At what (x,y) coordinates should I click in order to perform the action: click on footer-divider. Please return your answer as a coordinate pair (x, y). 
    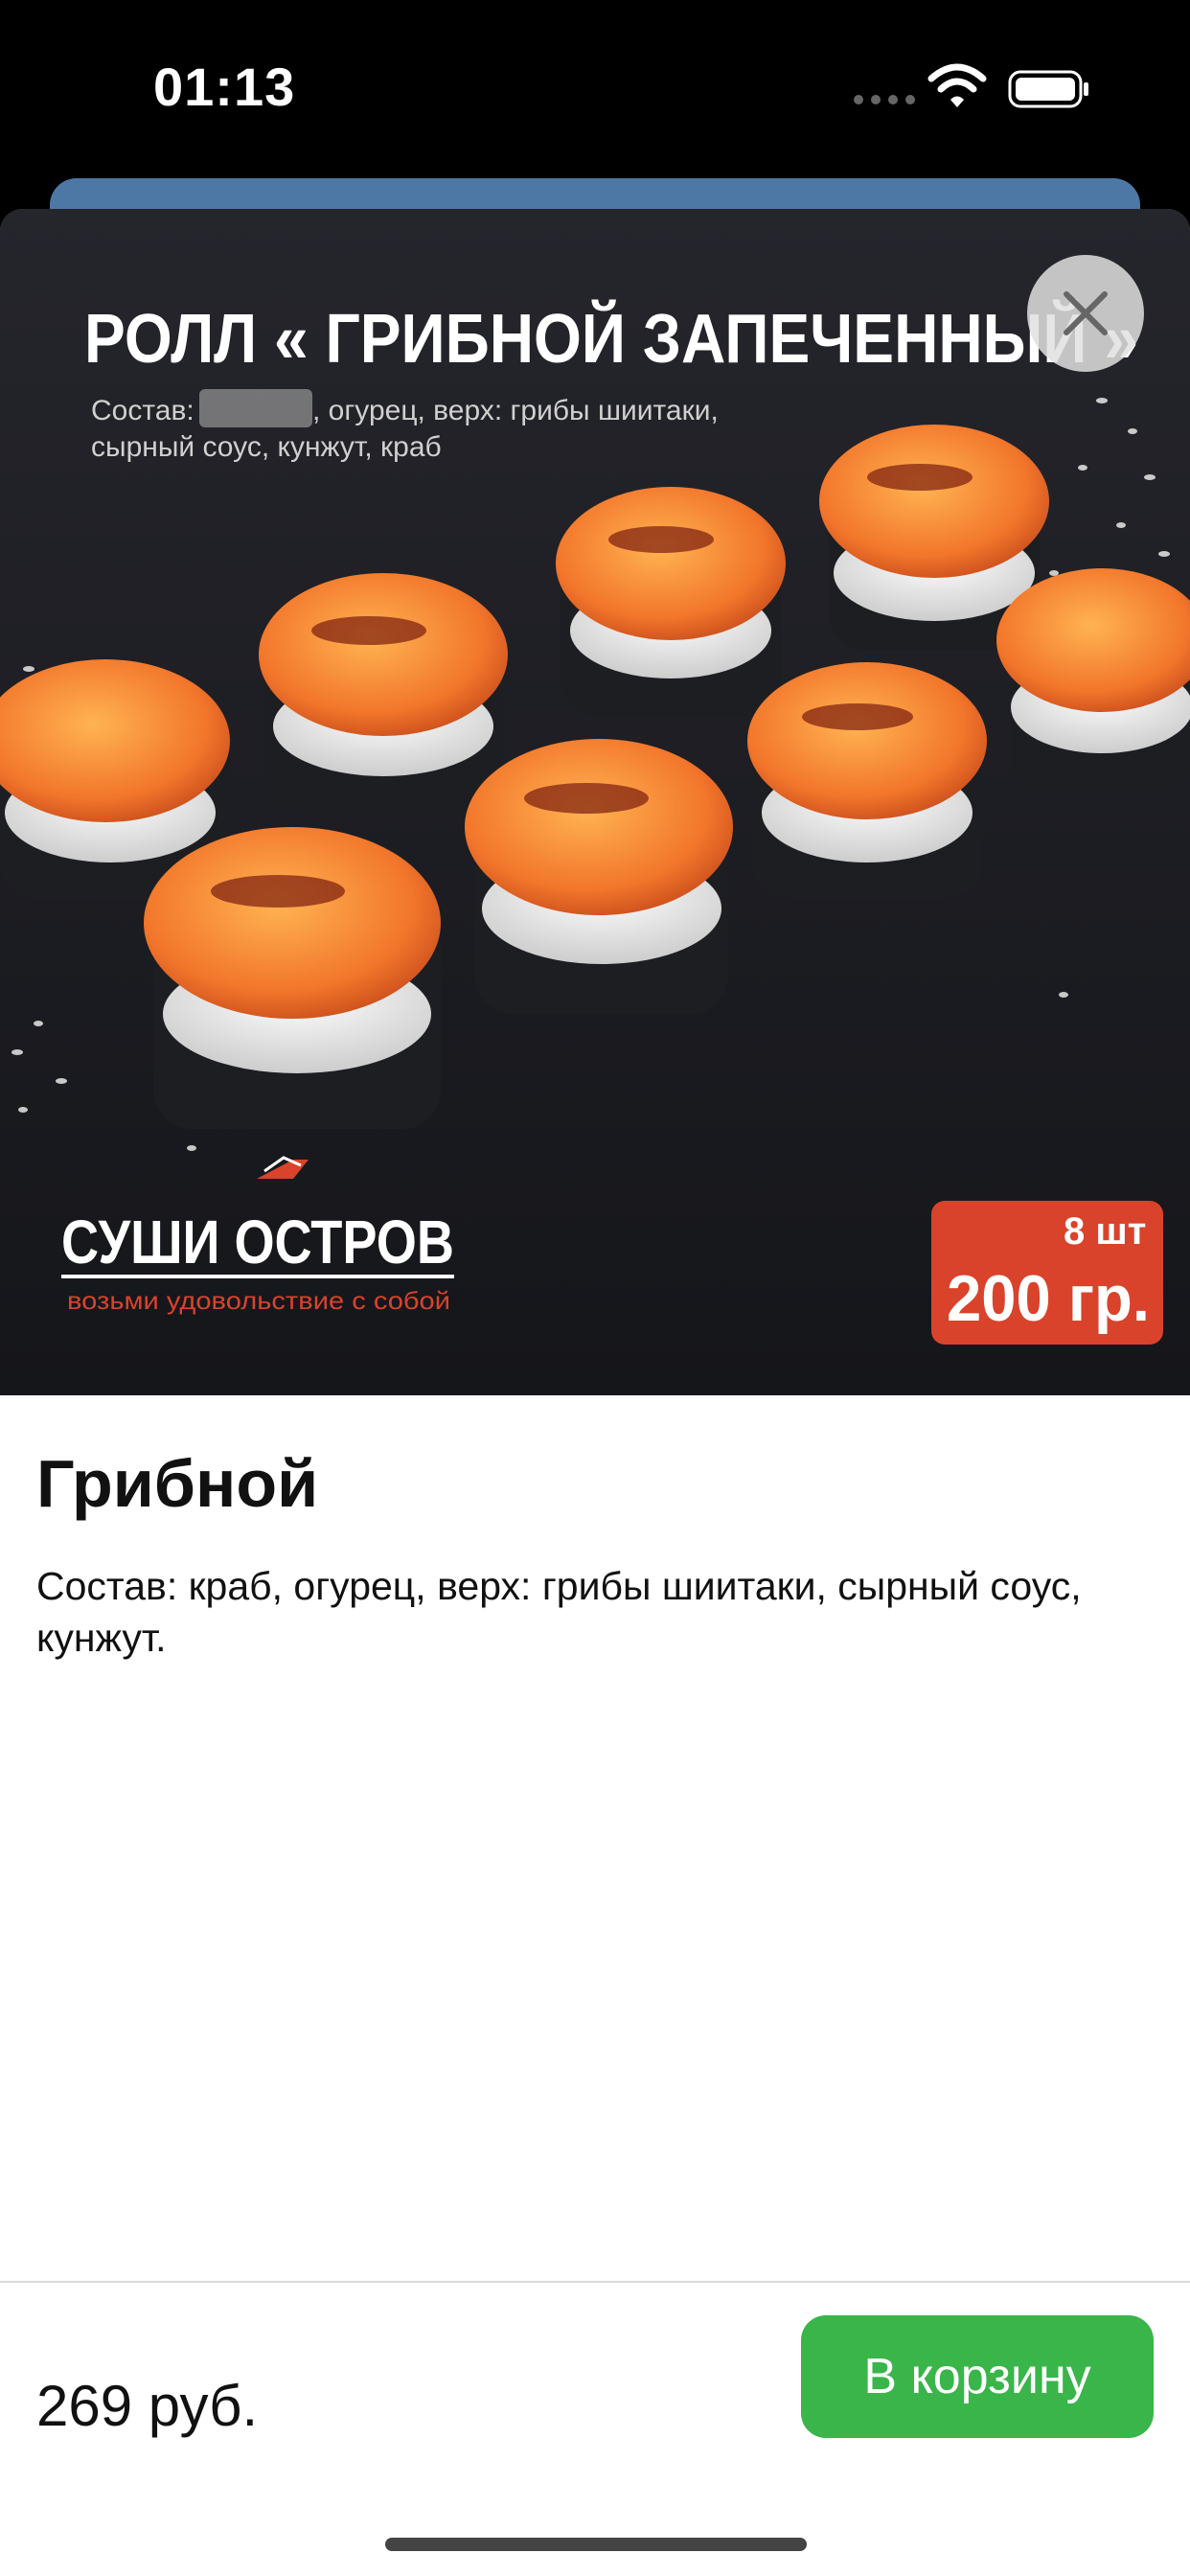
    Looking at the image, I should click on (595, 2282).